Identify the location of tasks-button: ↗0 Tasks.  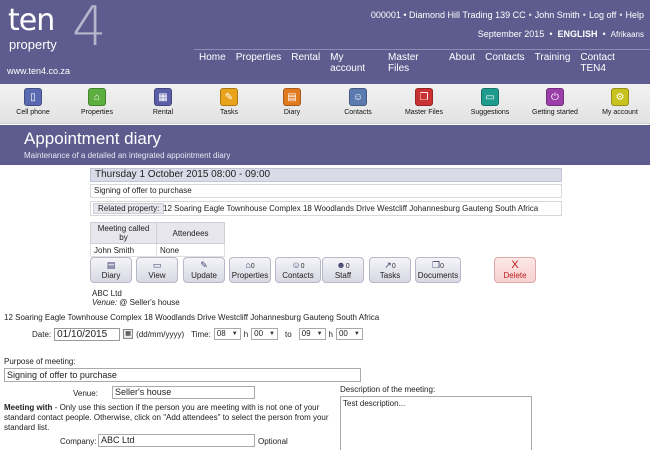
(390, 270).